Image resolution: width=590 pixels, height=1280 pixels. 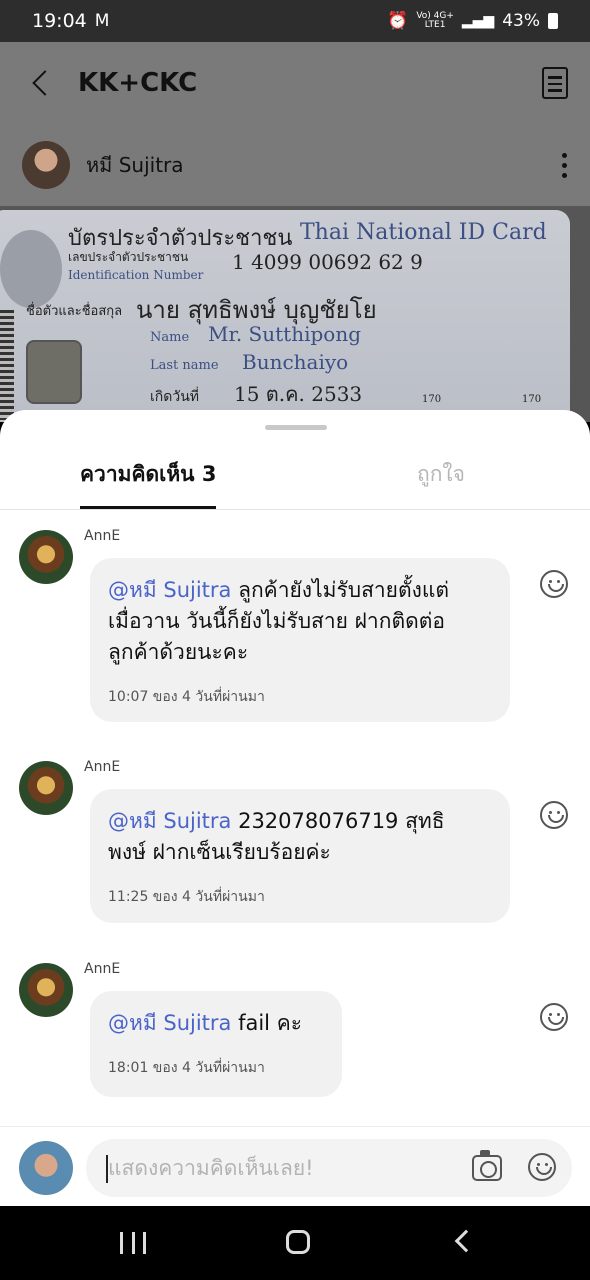 What do you see at coordinates (296, 427) in the screenshot?
I see `drag-handle` at bounding box center [296, 427].